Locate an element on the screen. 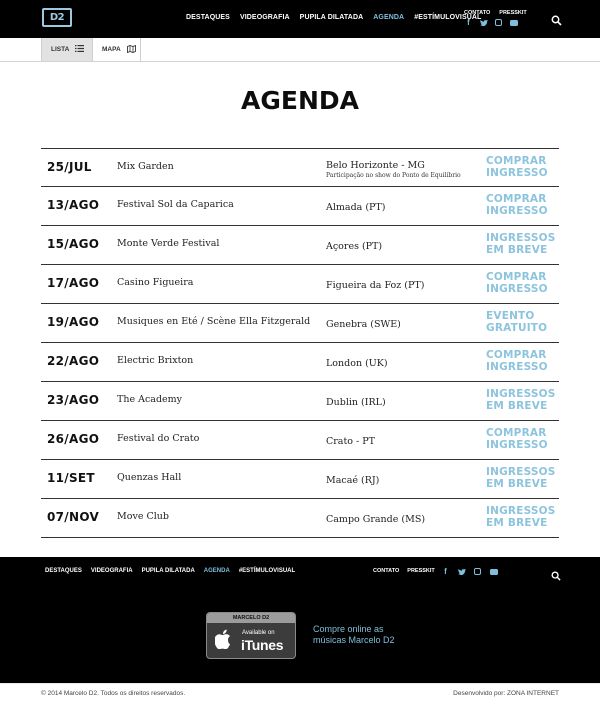  page-title: AGENDA is located at coordinates (300, 100).